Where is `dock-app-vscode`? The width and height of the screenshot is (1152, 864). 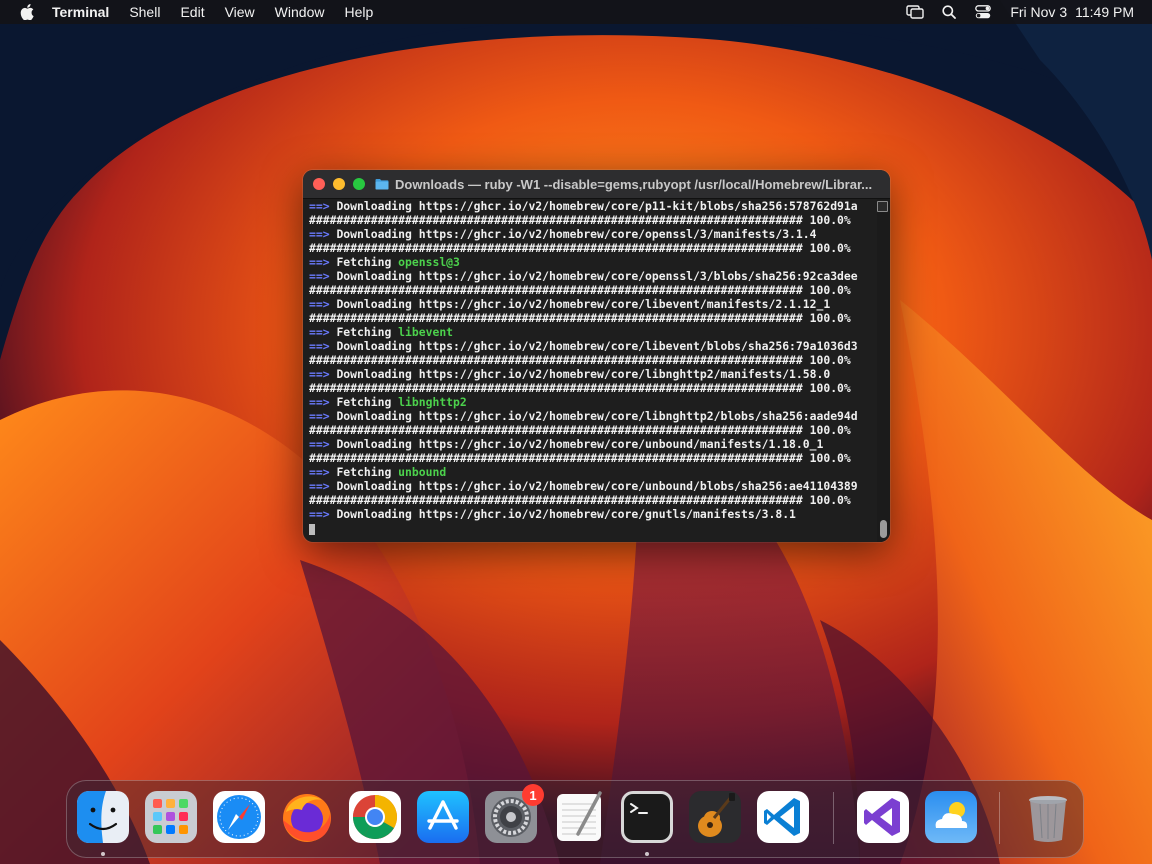
dock-app-vscode is located at coordinates (783, 817).